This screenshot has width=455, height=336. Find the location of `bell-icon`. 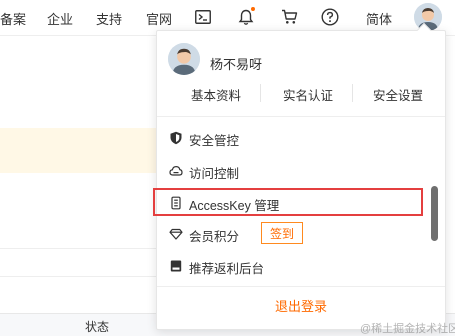

bell-icon is located at coordinates (246, 17).